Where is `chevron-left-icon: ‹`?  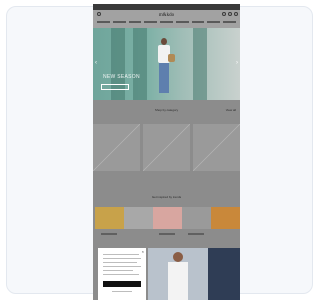 chevron-left-icon: ‹ is located at coordinates (96, 63).